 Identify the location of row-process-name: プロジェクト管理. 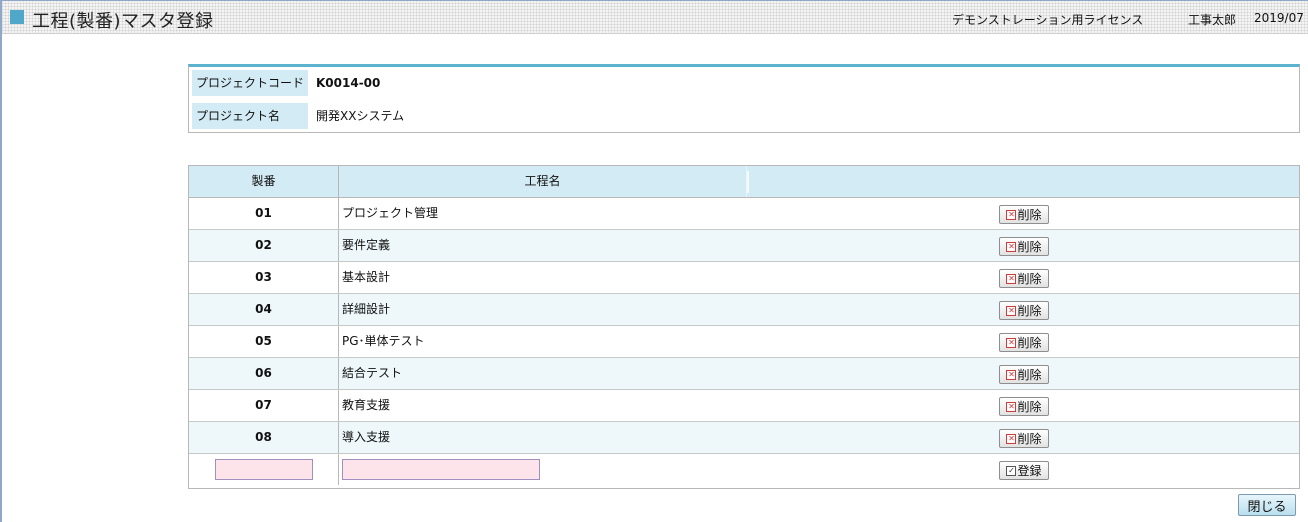
(390, 213).